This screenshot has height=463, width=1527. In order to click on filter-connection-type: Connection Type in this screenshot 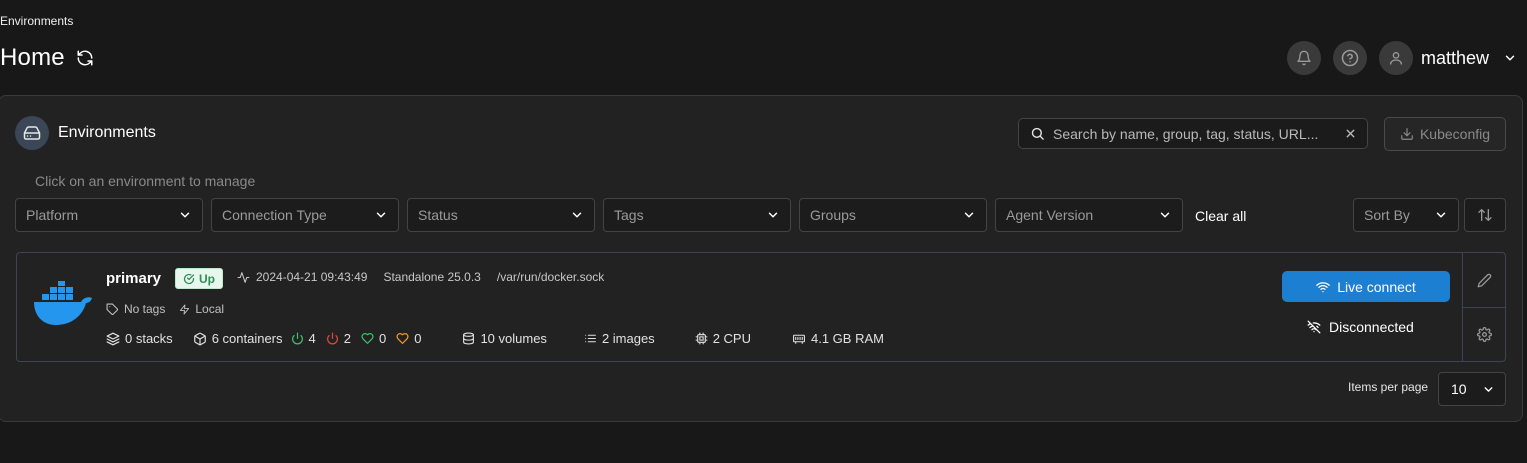, I will do `click(305, 215)`.